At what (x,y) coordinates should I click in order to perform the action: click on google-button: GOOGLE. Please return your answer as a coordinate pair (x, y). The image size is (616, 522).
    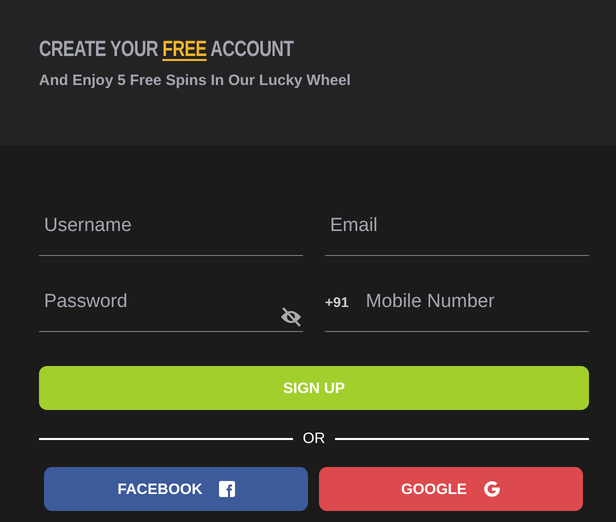
    Looking at the image, I should click on (451, 489).